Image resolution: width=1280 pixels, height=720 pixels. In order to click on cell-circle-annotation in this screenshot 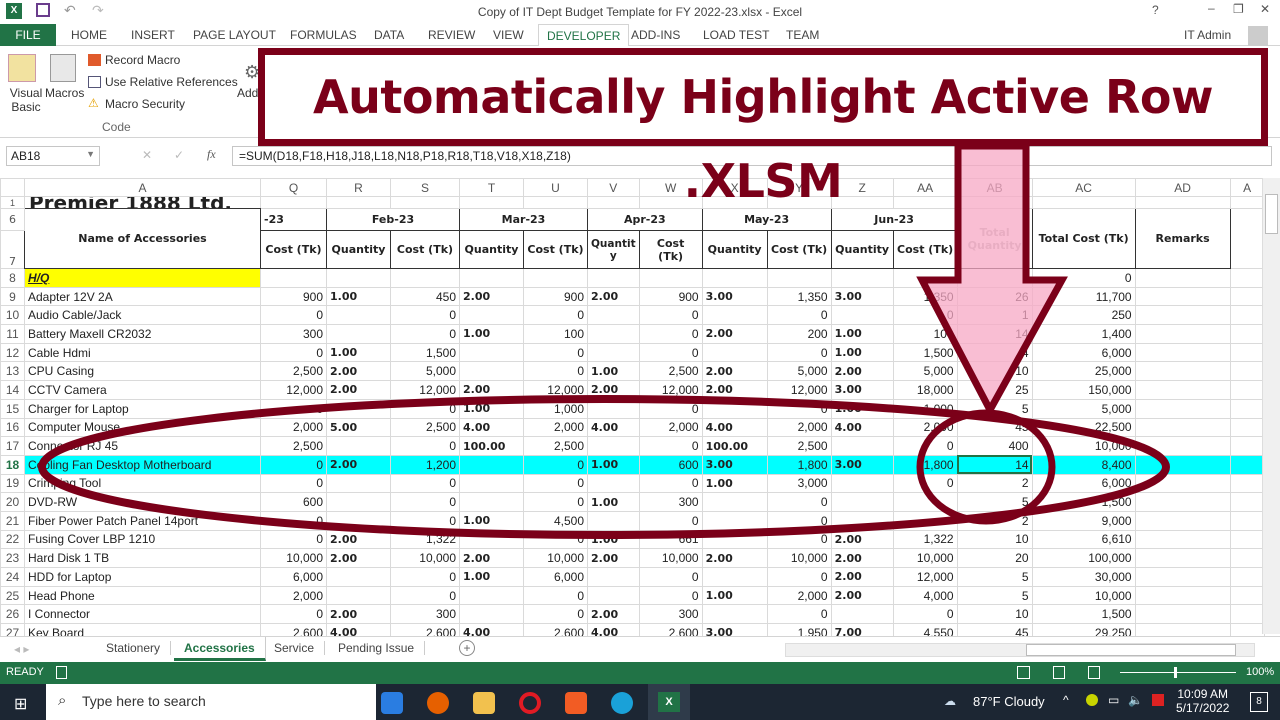, I will do `click(986, 467)`.